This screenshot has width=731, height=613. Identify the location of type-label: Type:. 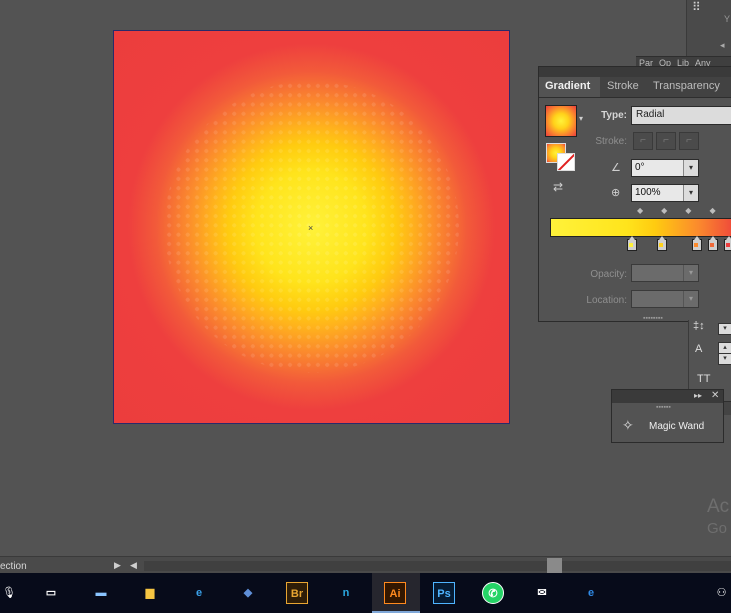
(614, 115).